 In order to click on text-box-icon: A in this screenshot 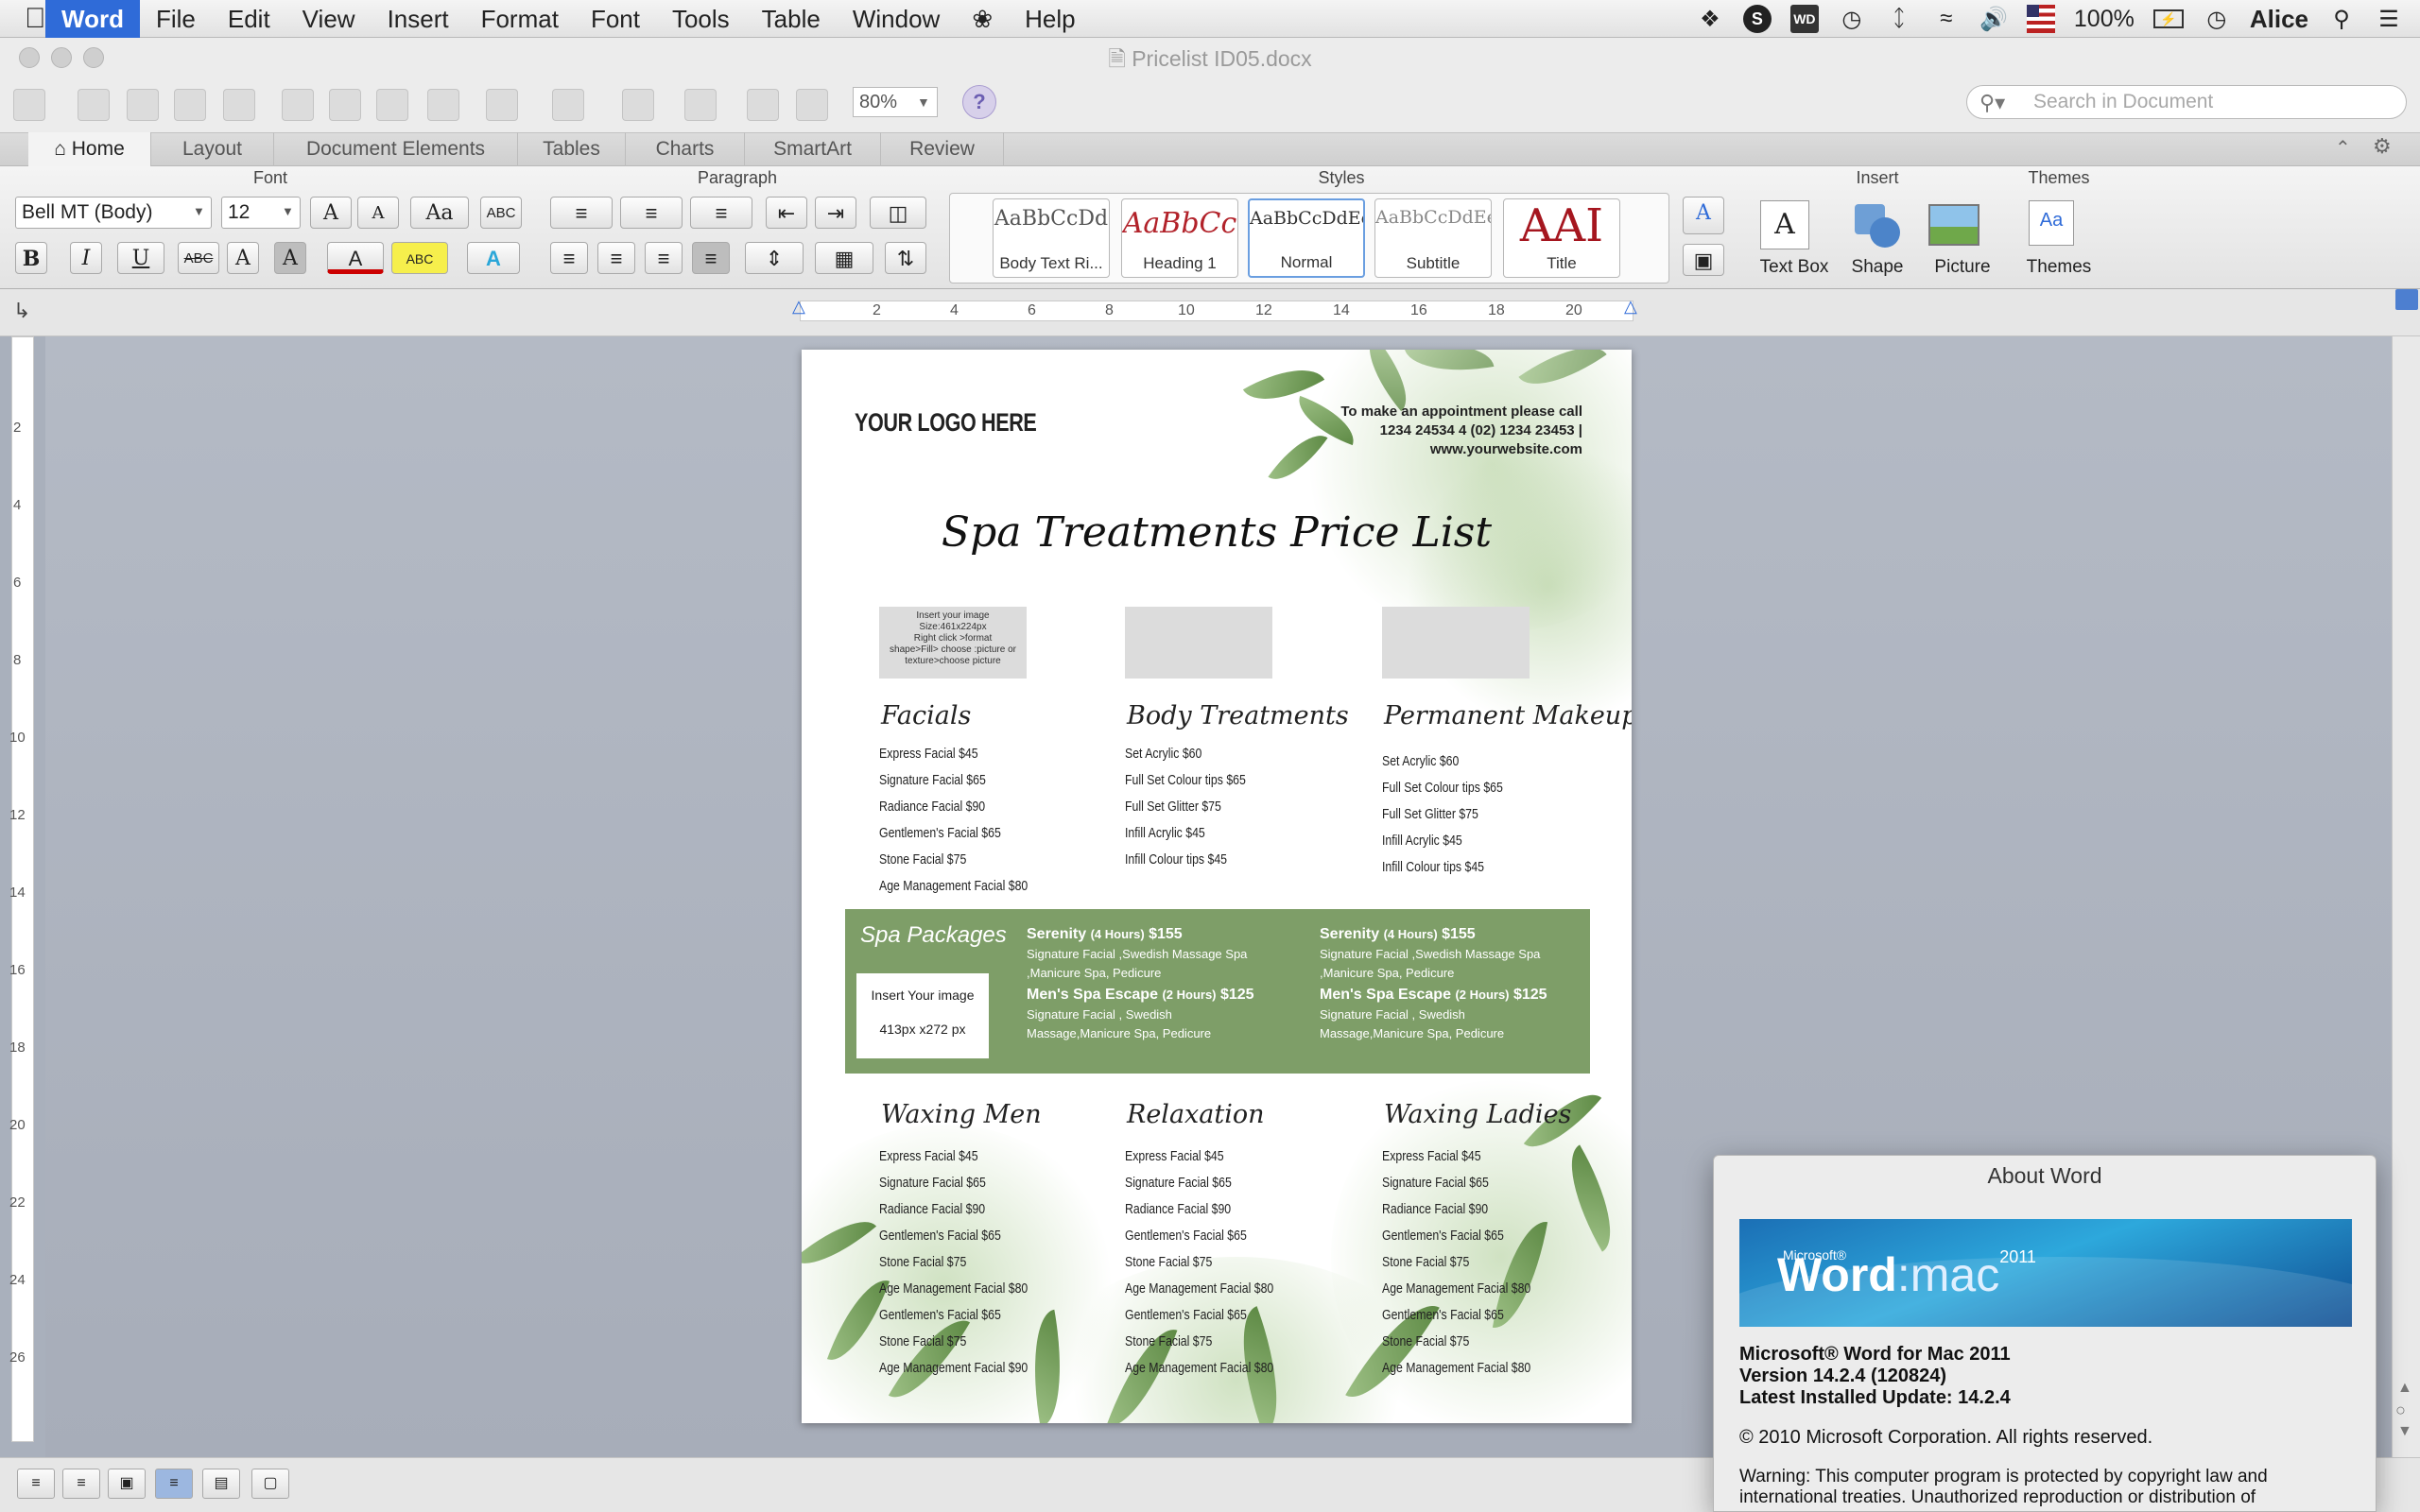, I will do `click(1784, 224)`.